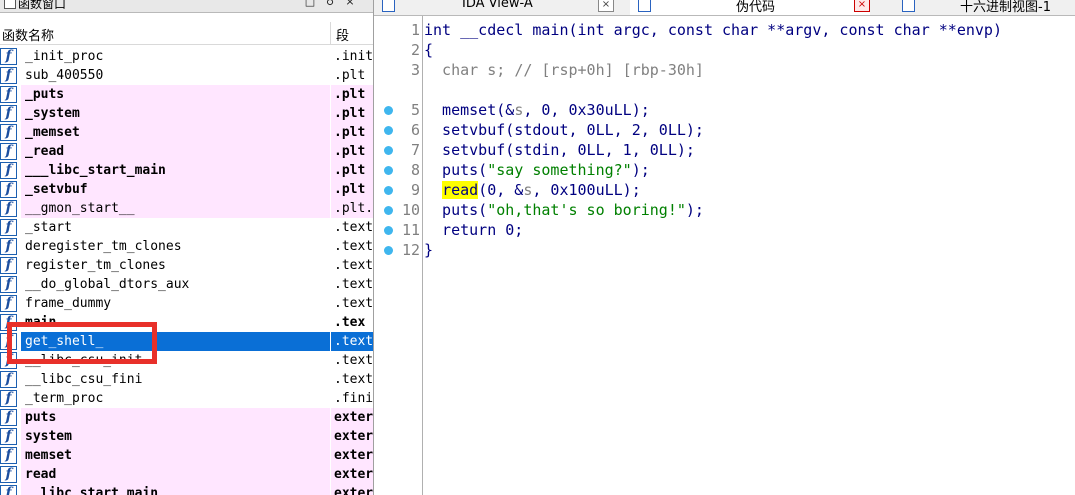 The image size is (1075, 495). Describe the element at coordinates (724, 130) in the screenshot. I see `code-line: 6 setvbuf(stdout, 0LL, 2, 0LL);` at that location.